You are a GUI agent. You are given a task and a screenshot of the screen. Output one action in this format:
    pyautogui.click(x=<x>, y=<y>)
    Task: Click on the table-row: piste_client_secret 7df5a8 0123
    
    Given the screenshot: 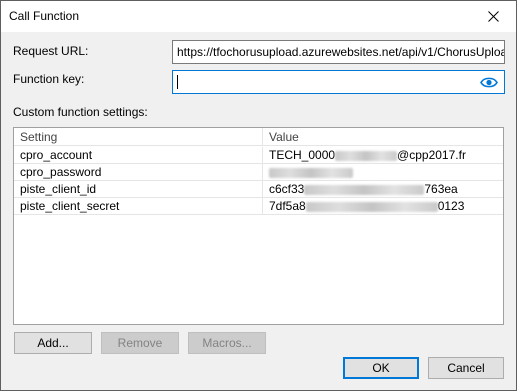 What is the action you would take?
    pyautogui.click(x=258, y=206)
    